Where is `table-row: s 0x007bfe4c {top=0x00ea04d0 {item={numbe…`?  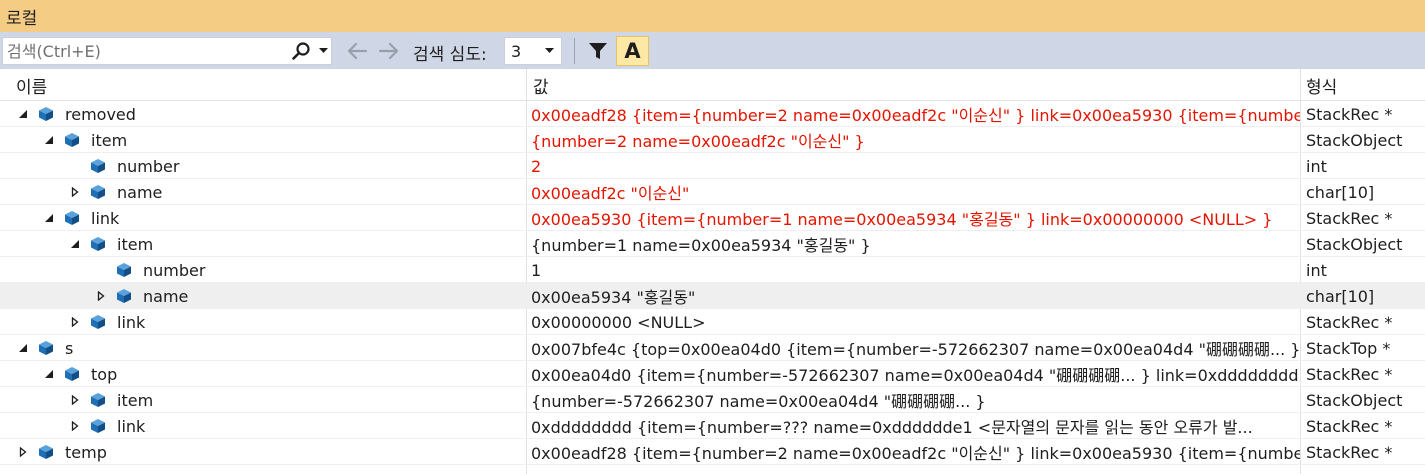 table-row: s 0x007bfe4c {top=0x00ea04d0 {item={numbe… is located at coordinates (712, 348).